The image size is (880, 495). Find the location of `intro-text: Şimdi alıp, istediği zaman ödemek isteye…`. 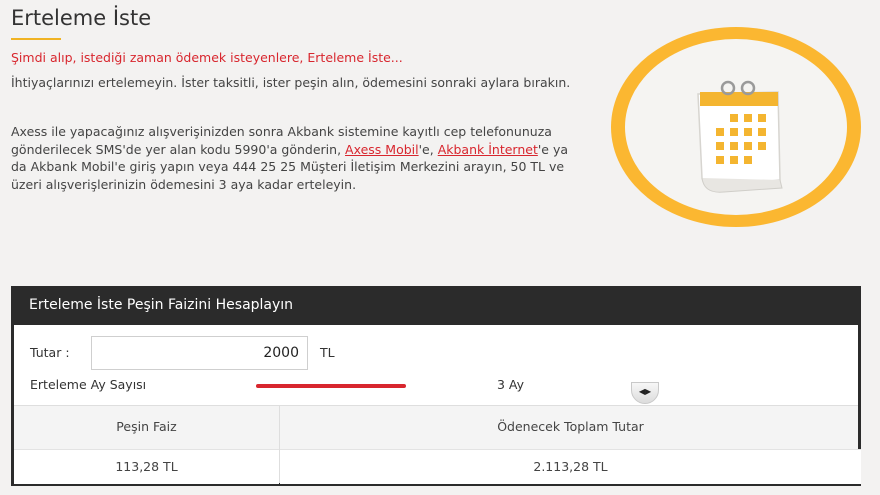

intro-text: Şimdi alıp, istediği zaman ödemek isteye… is located at coordinates (207, 57).